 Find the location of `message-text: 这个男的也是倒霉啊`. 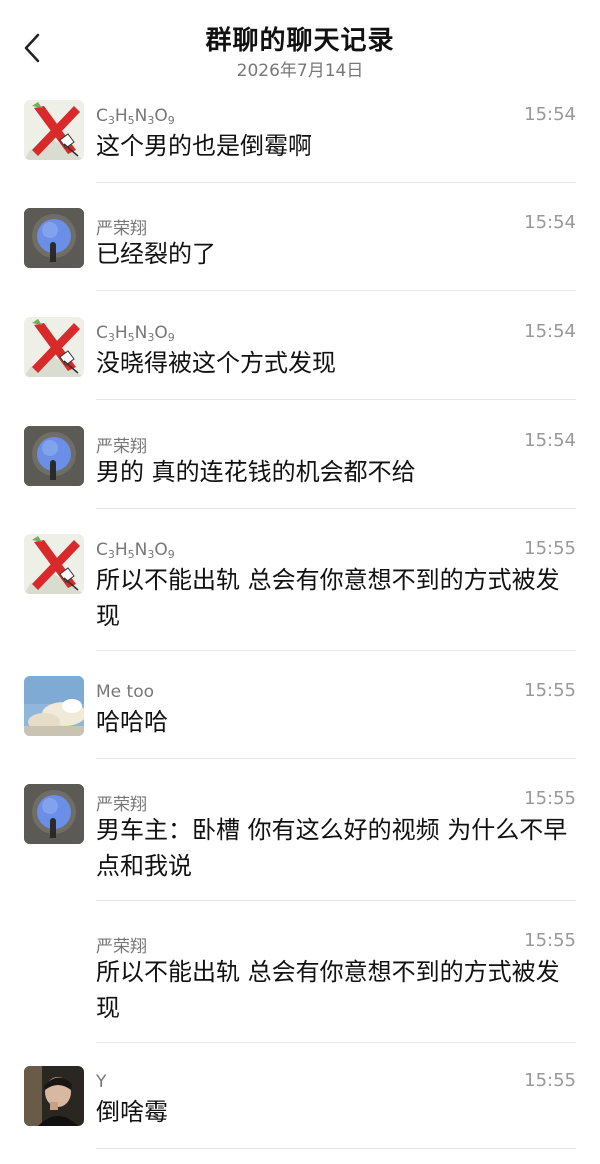

message-text: 这个男的也是倒霉啊 is located at coordinates (204, 146).